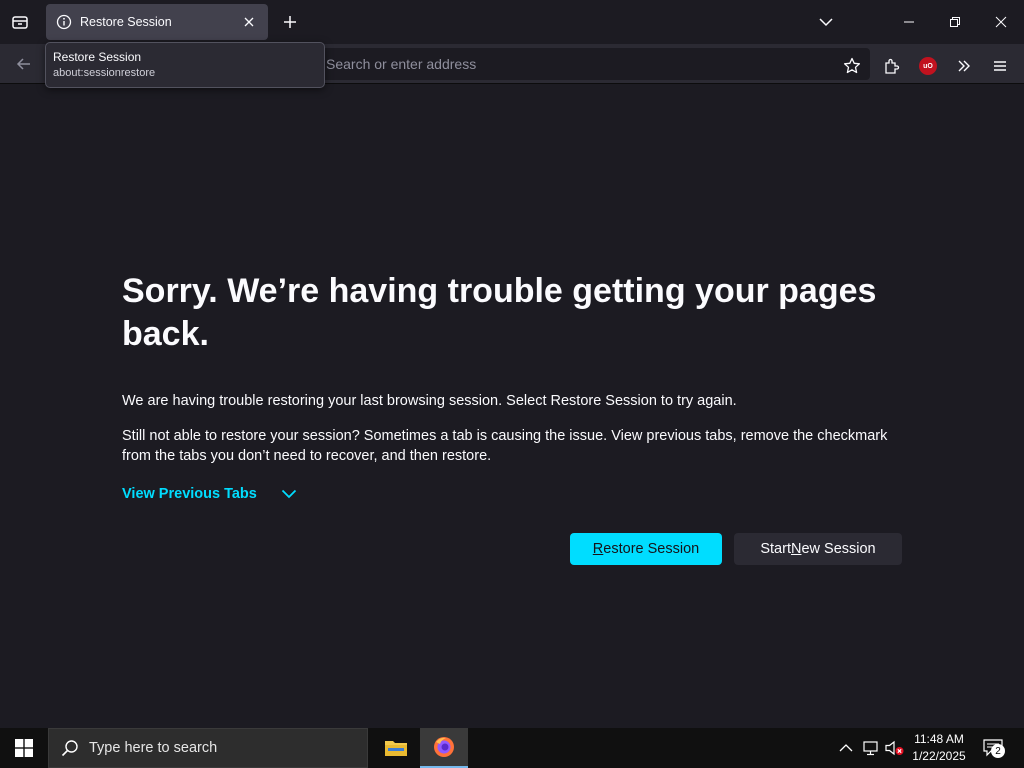  Describe the element at coordinates (598, 549) in the screenshot. I see `restore-label-accel: R` at that location.